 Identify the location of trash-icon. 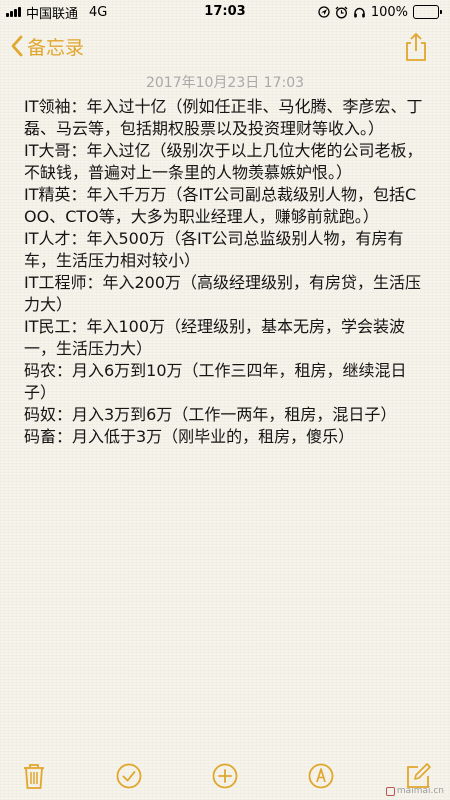
(34, 776).